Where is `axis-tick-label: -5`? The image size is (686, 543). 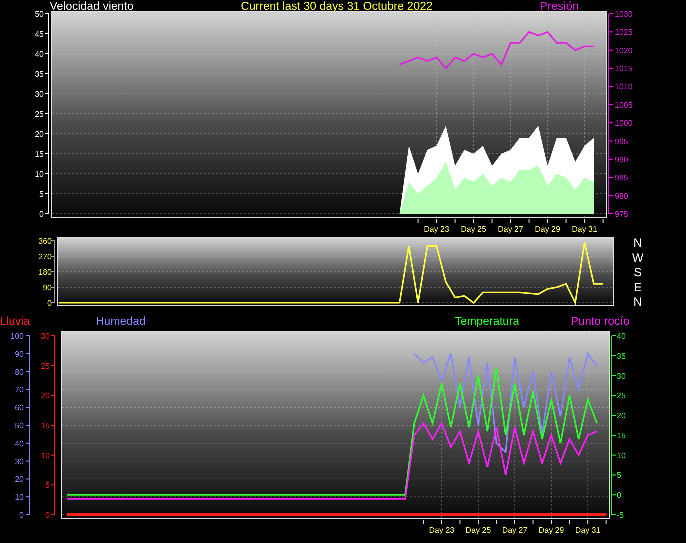 axis-tick-label: -5 is located at coordinates (620, 515).